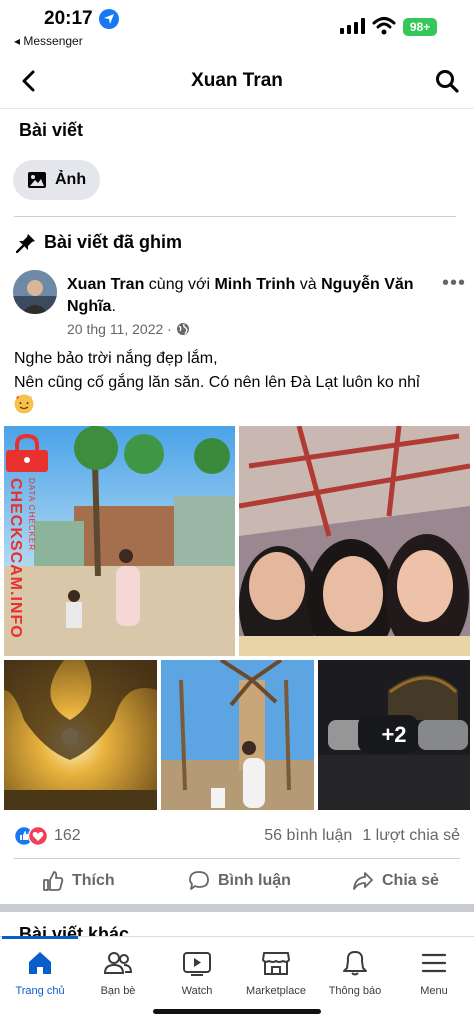 Image resolution: width=474 pixels, height=1024 pixels. What do you see at coordinates (237, 858) in the screenshot?
I see `actions-divider` at bounding box center [237, 858].